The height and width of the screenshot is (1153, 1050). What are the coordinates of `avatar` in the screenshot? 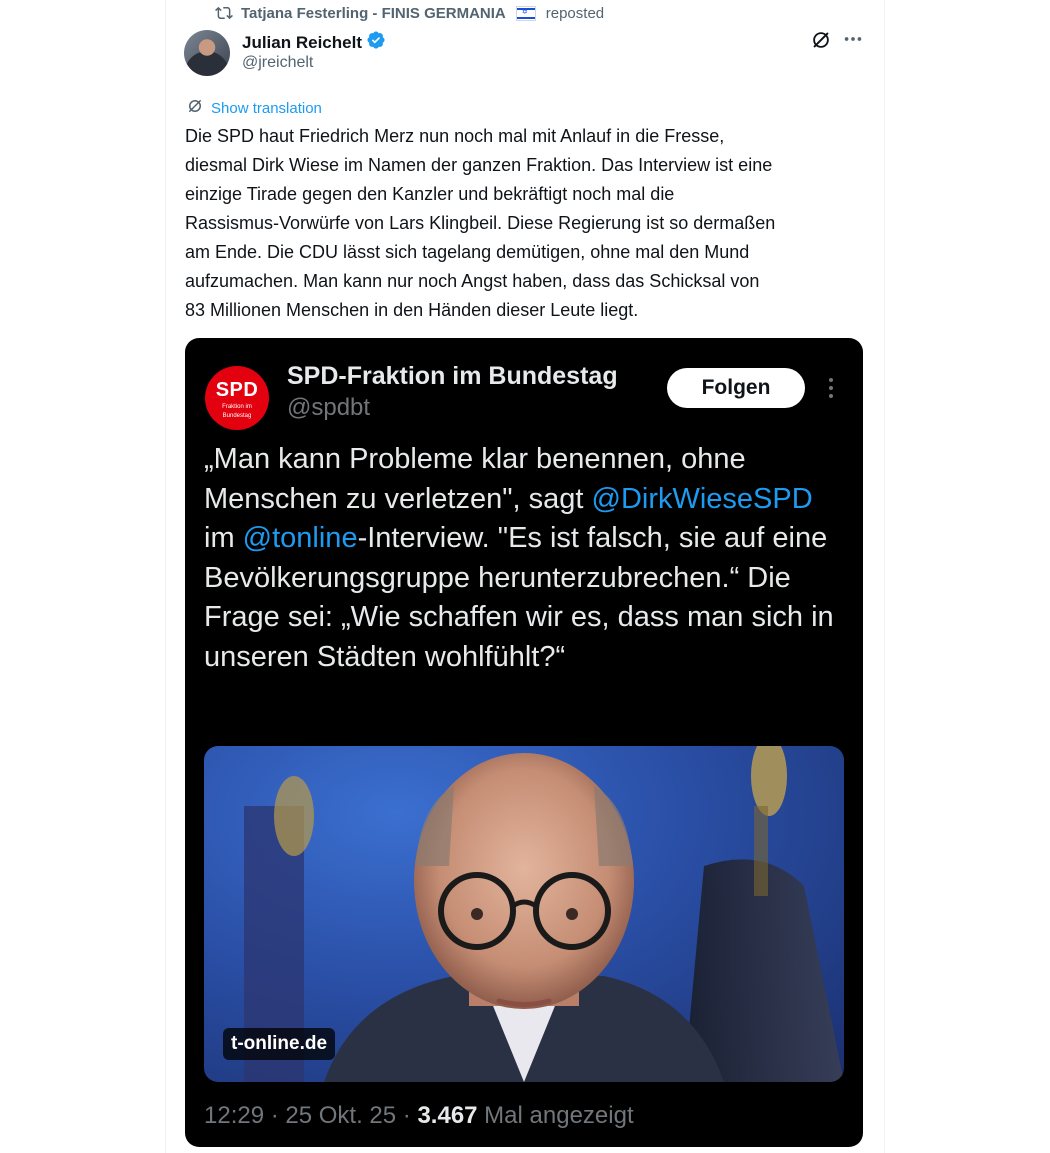 It's located at (207, 53).